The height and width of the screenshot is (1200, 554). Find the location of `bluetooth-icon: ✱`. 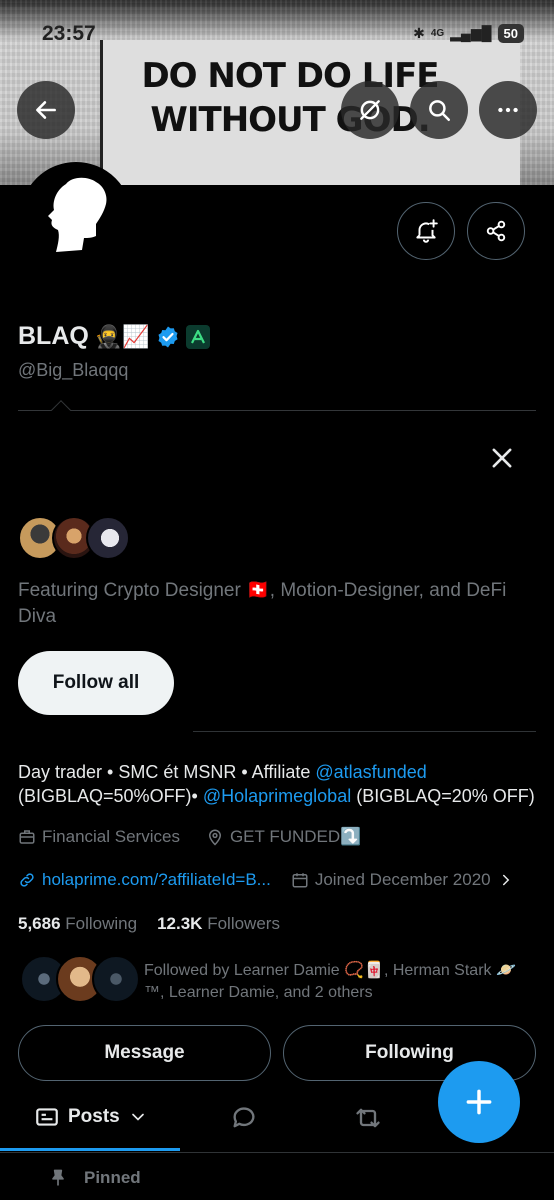

bluetooth-icon: ✱ is located at coordinates (419, 33).